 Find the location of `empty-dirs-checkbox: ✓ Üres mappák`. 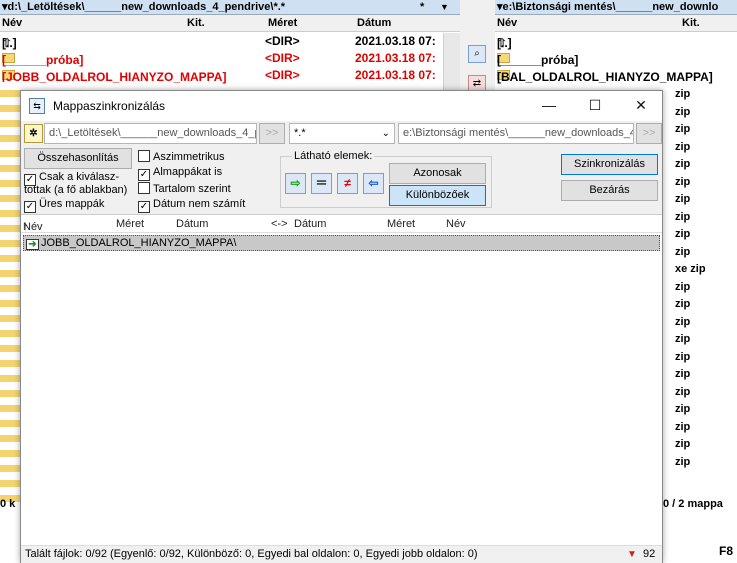

empty-dirs-checkbox: ✓ Üres mappák is located at coordinates (64, 205).